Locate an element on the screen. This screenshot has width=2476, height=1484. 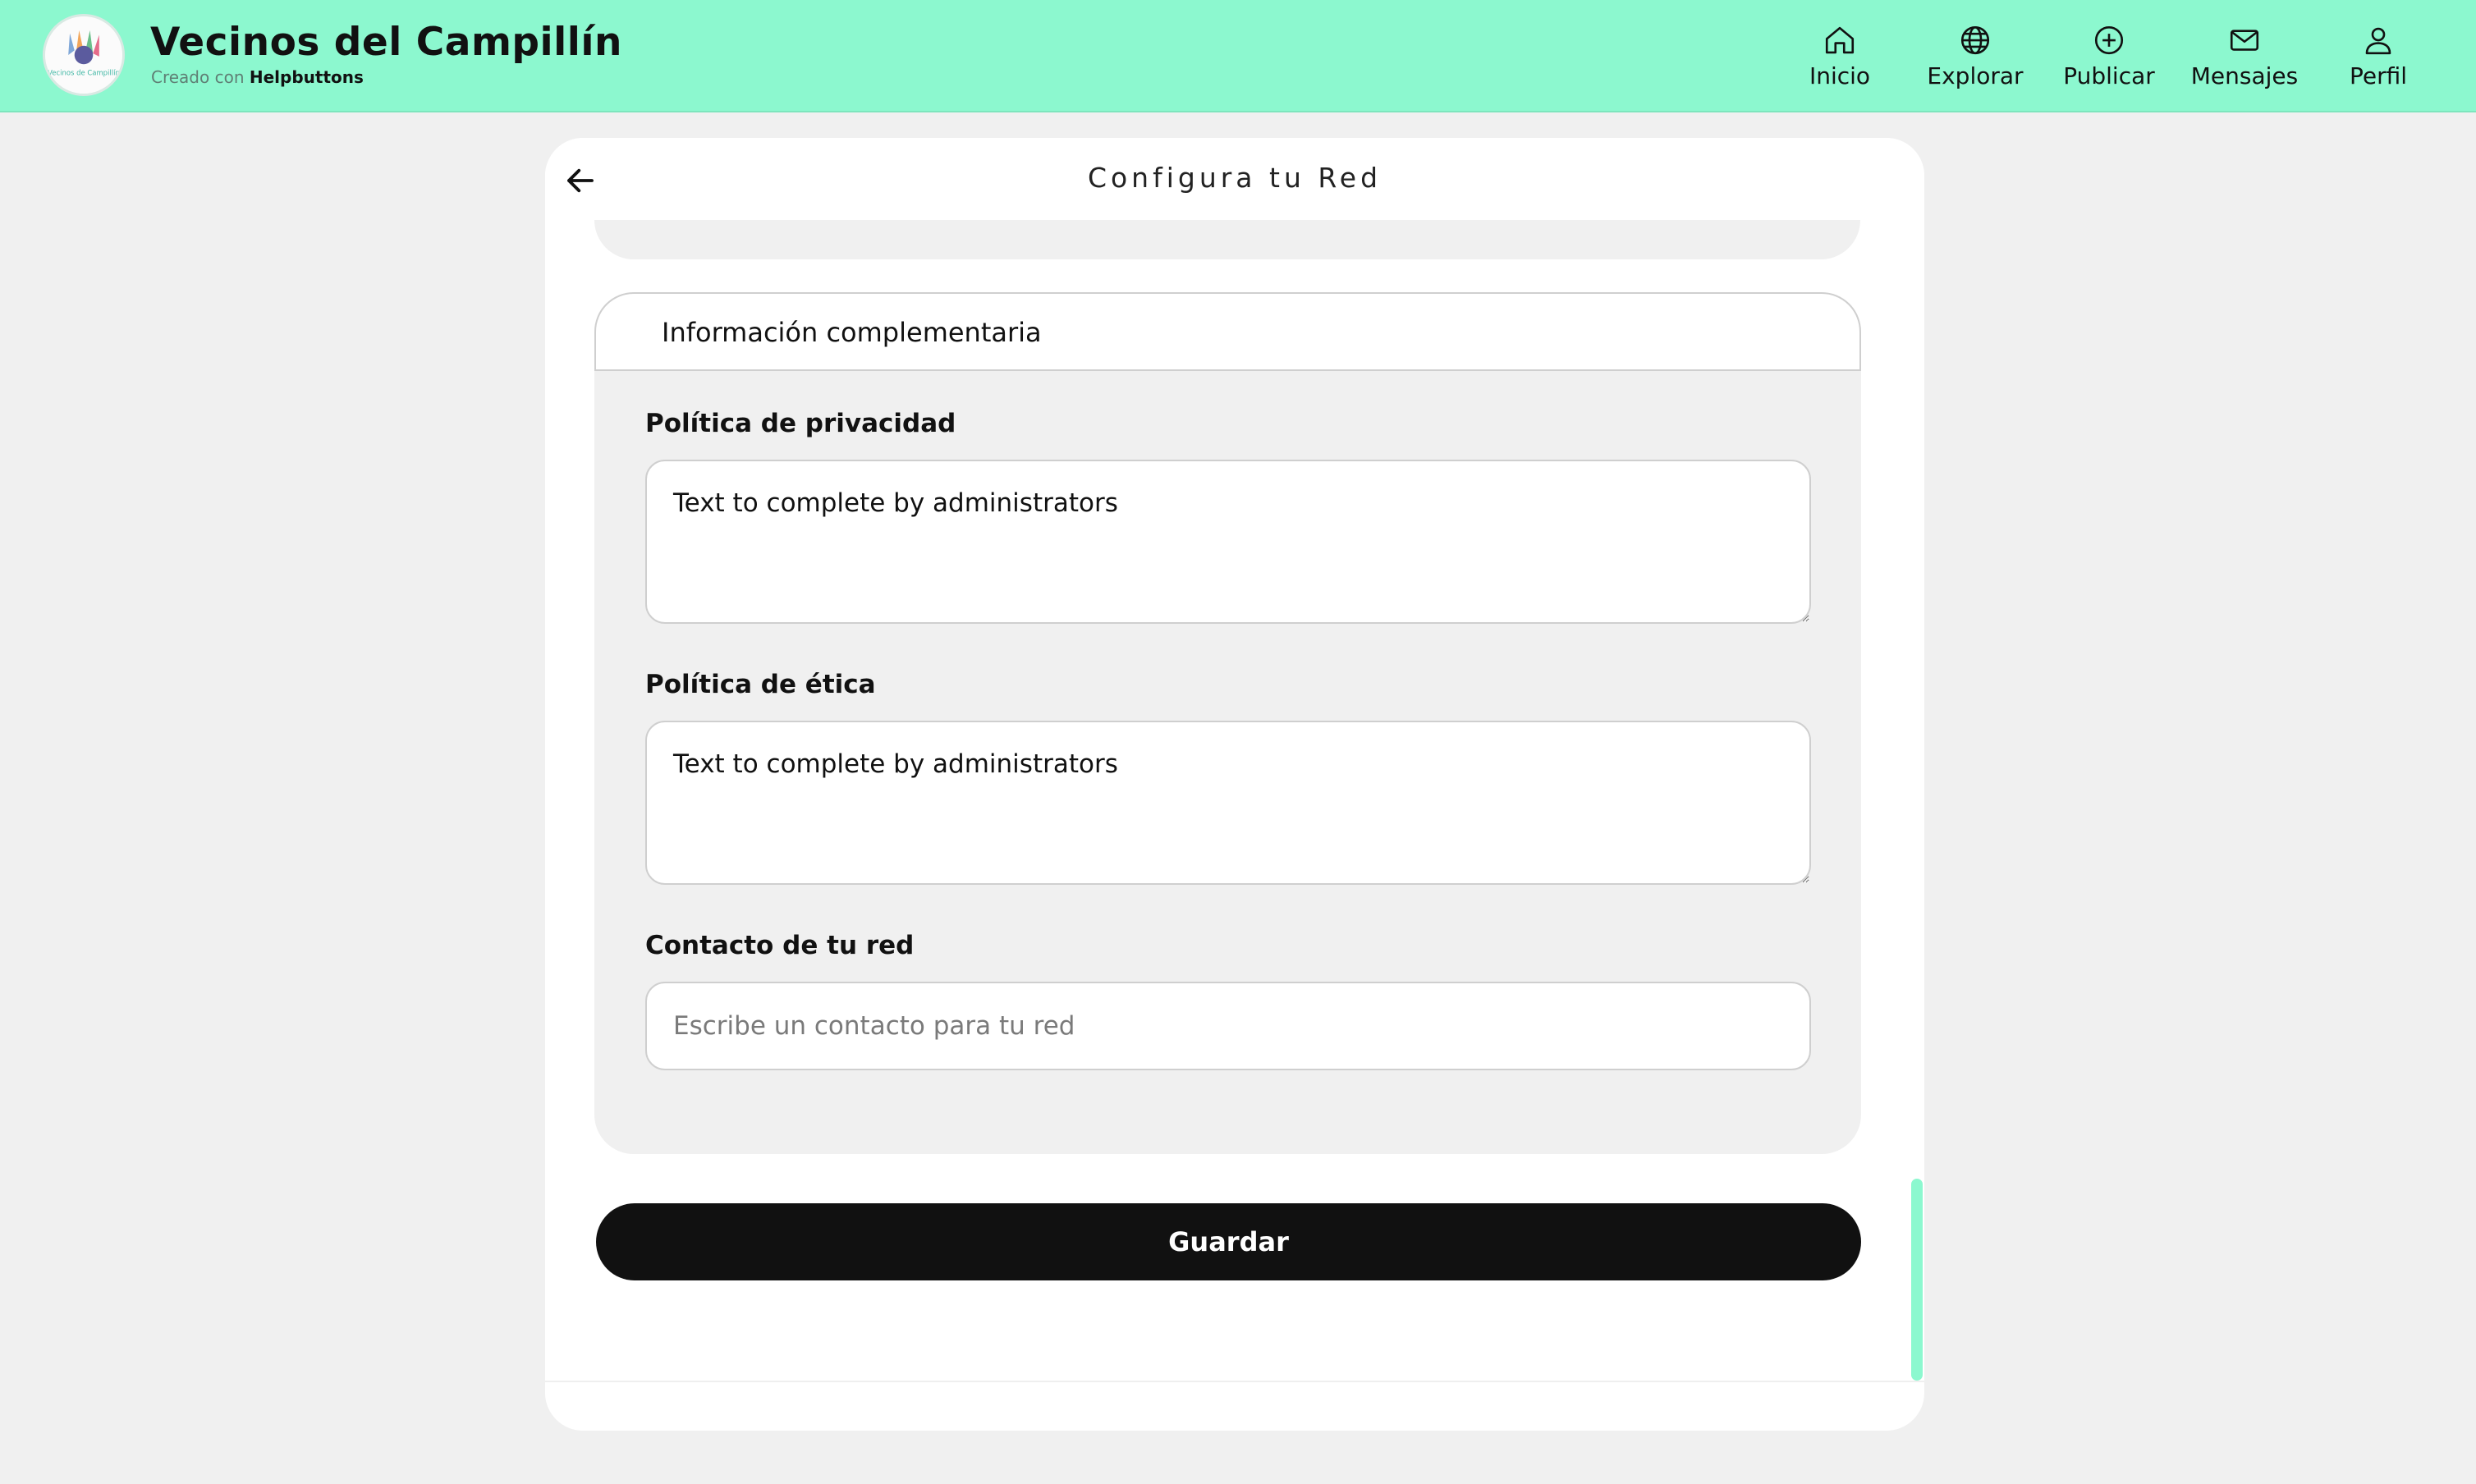
plus-circle-icon is located at coordinates (2109, 40).